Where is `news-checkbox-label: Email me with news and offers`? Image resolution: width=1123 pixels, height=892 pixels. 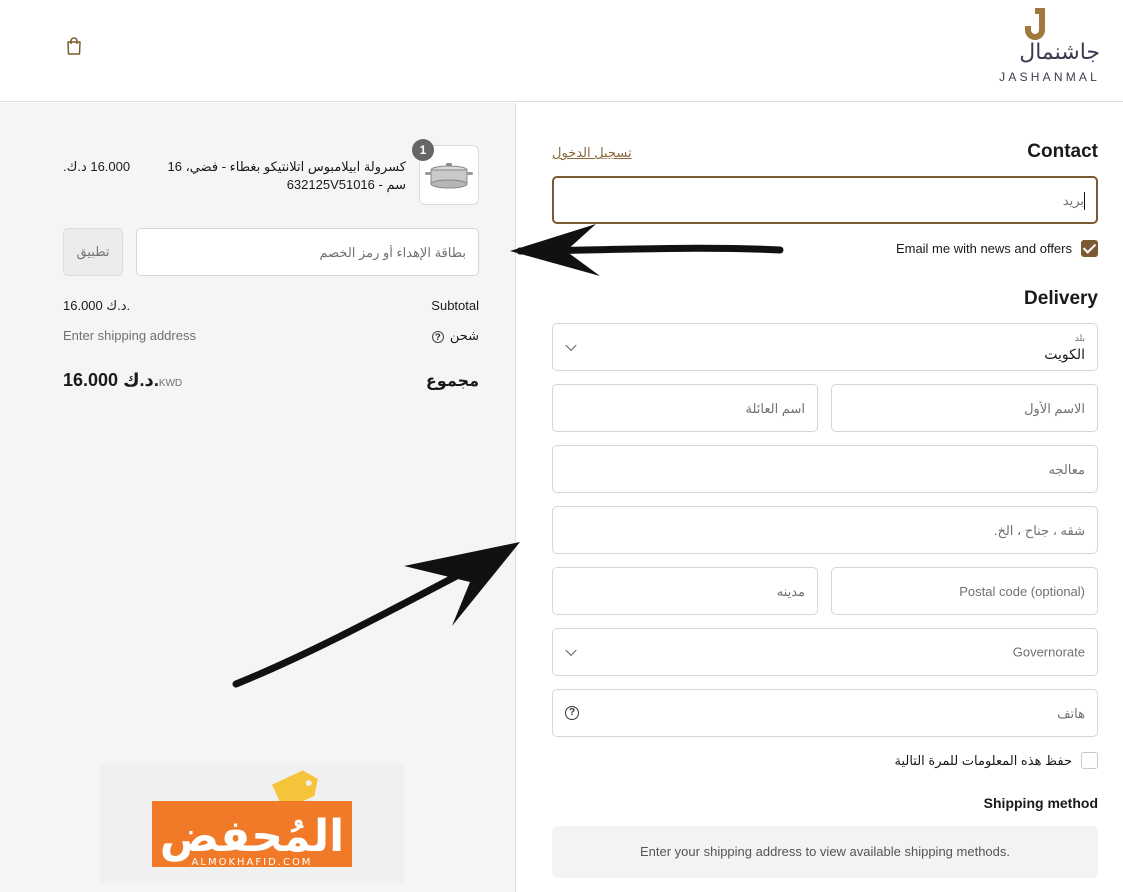 news-checkbox-label: Email me with news and offers is located at coordinates (983, 248).